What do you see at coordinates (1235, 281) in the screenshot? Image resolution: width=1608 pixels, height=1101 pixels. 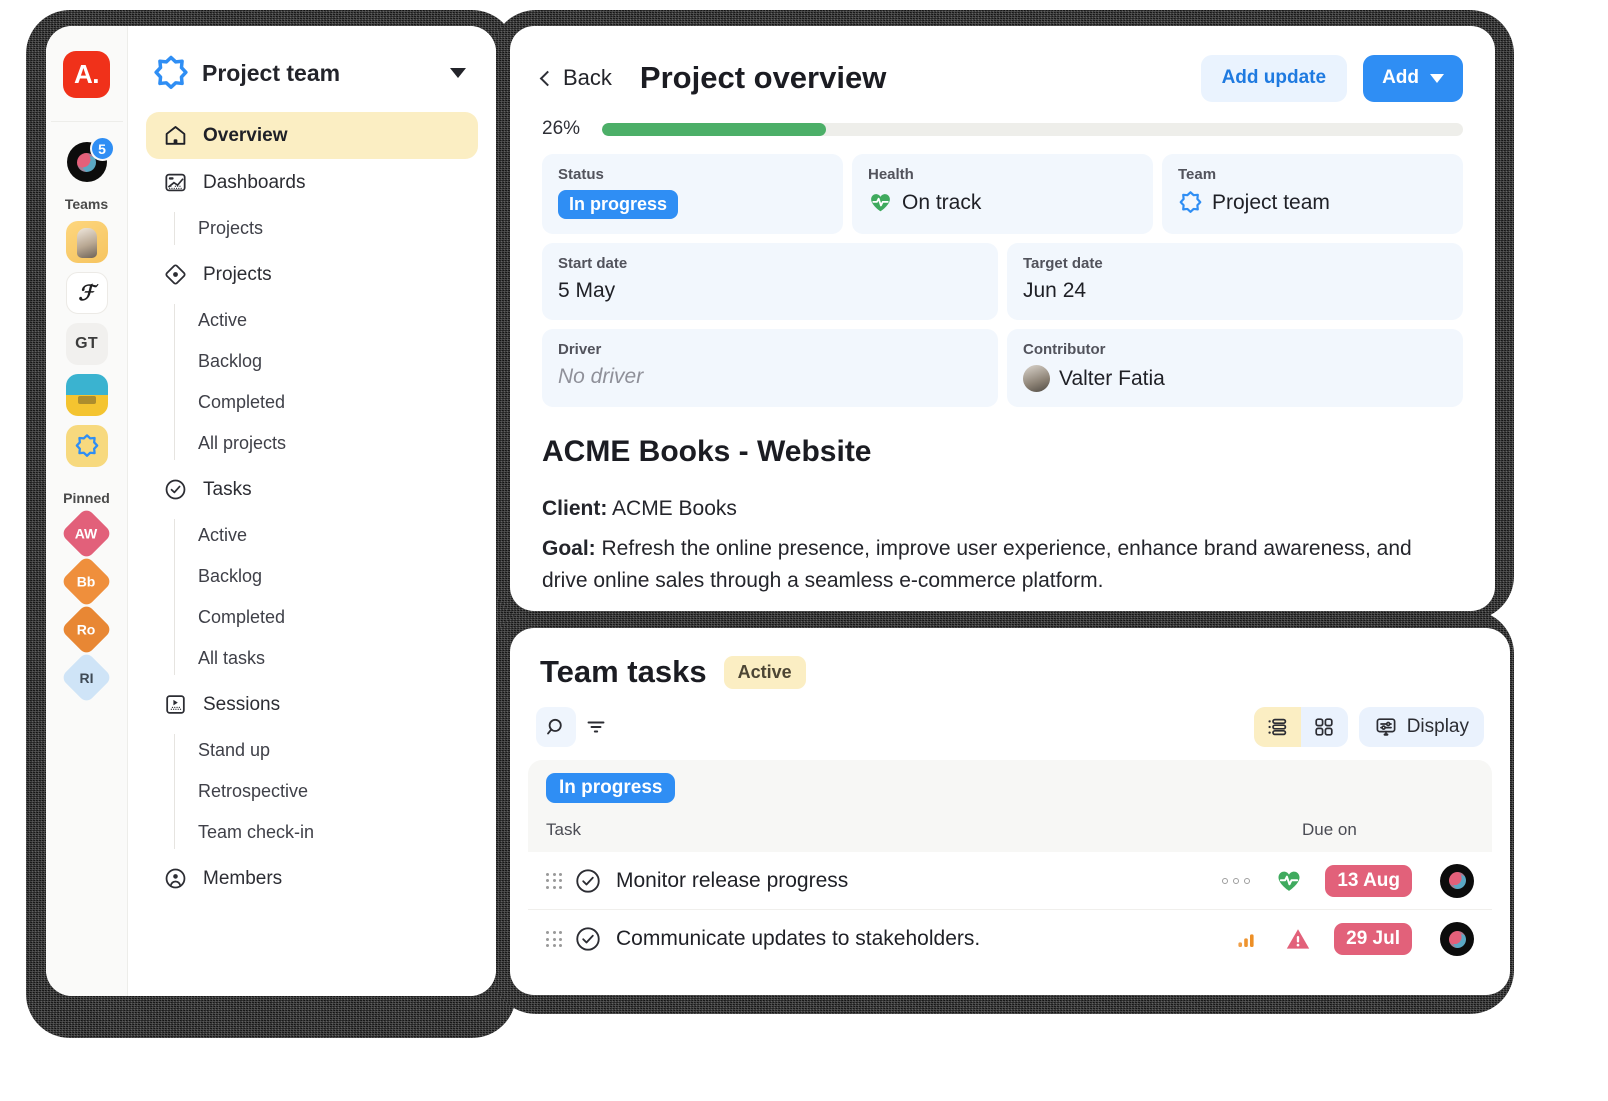 I see `meta-card-target-date: Target date Jun 24` at bounding box center [1235, 281].